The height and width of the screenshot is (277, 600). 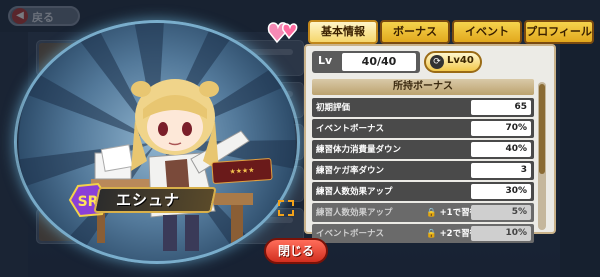 I want to click on tab-basic-info: 基本情報, so click(x=343, y=32).